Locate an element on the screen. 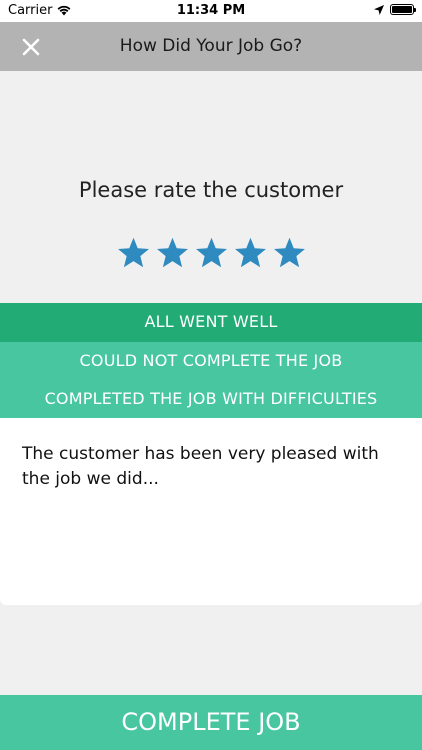 Image resolution: width=422 pixels, height=750 pixels. status-bar: Carrier 11:34 PM is located at coordinates (211, 11).